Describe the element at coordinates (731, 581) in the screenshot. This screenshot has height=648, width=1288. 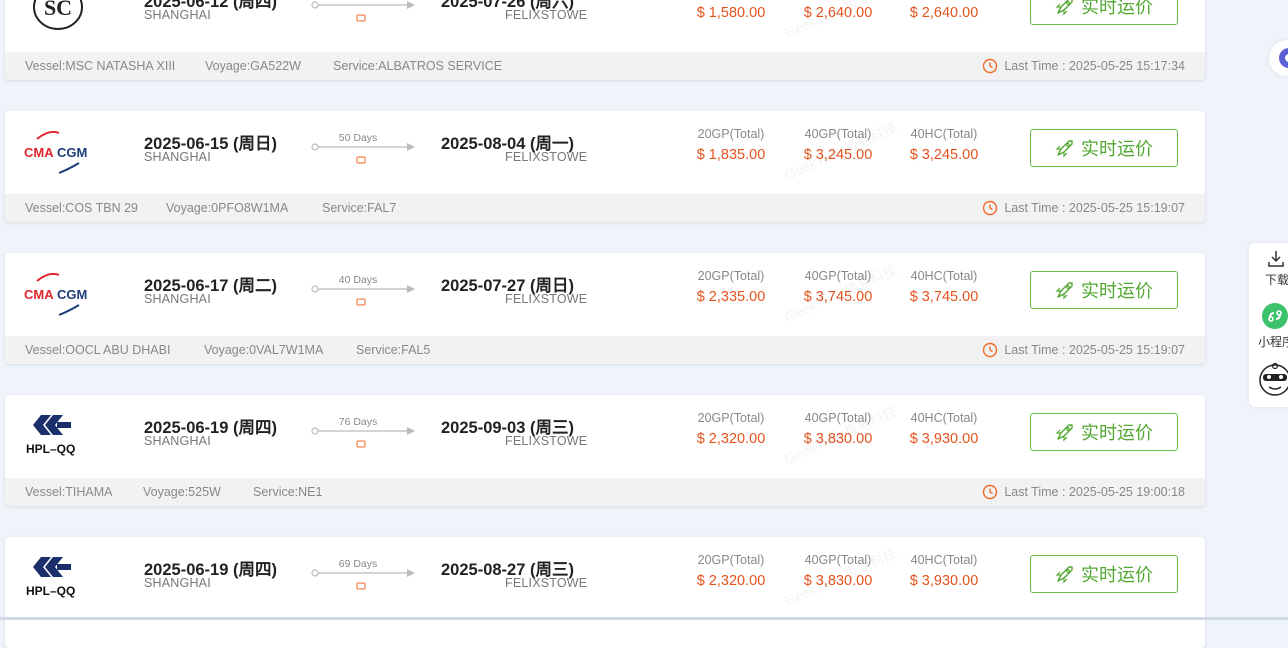
I see `price-value: $ 2,320.00` at that location.